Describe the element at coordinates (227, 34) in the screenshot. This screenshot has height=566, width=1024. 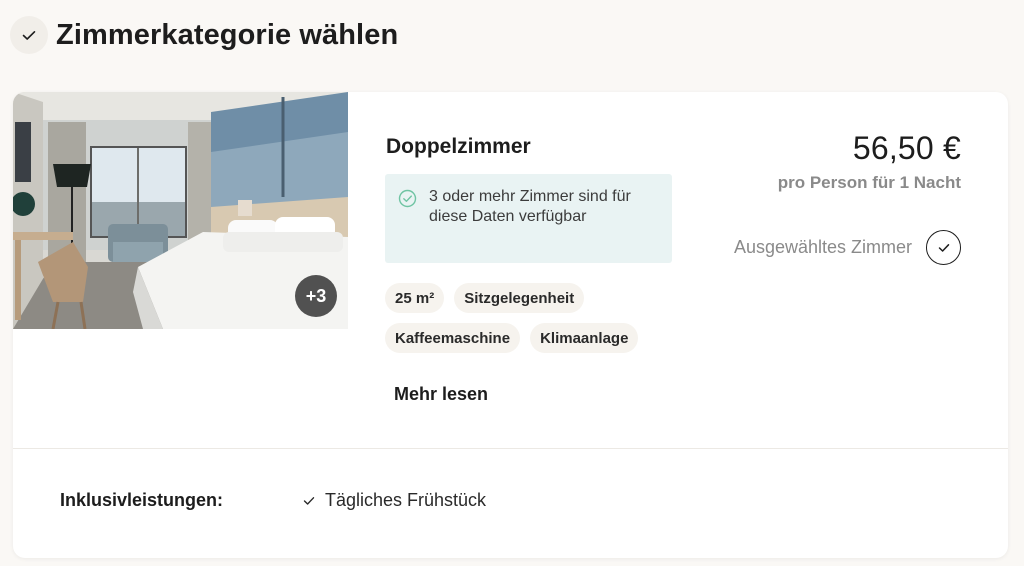
I see `section-title: Zimmerkategorie wählen` at that location.